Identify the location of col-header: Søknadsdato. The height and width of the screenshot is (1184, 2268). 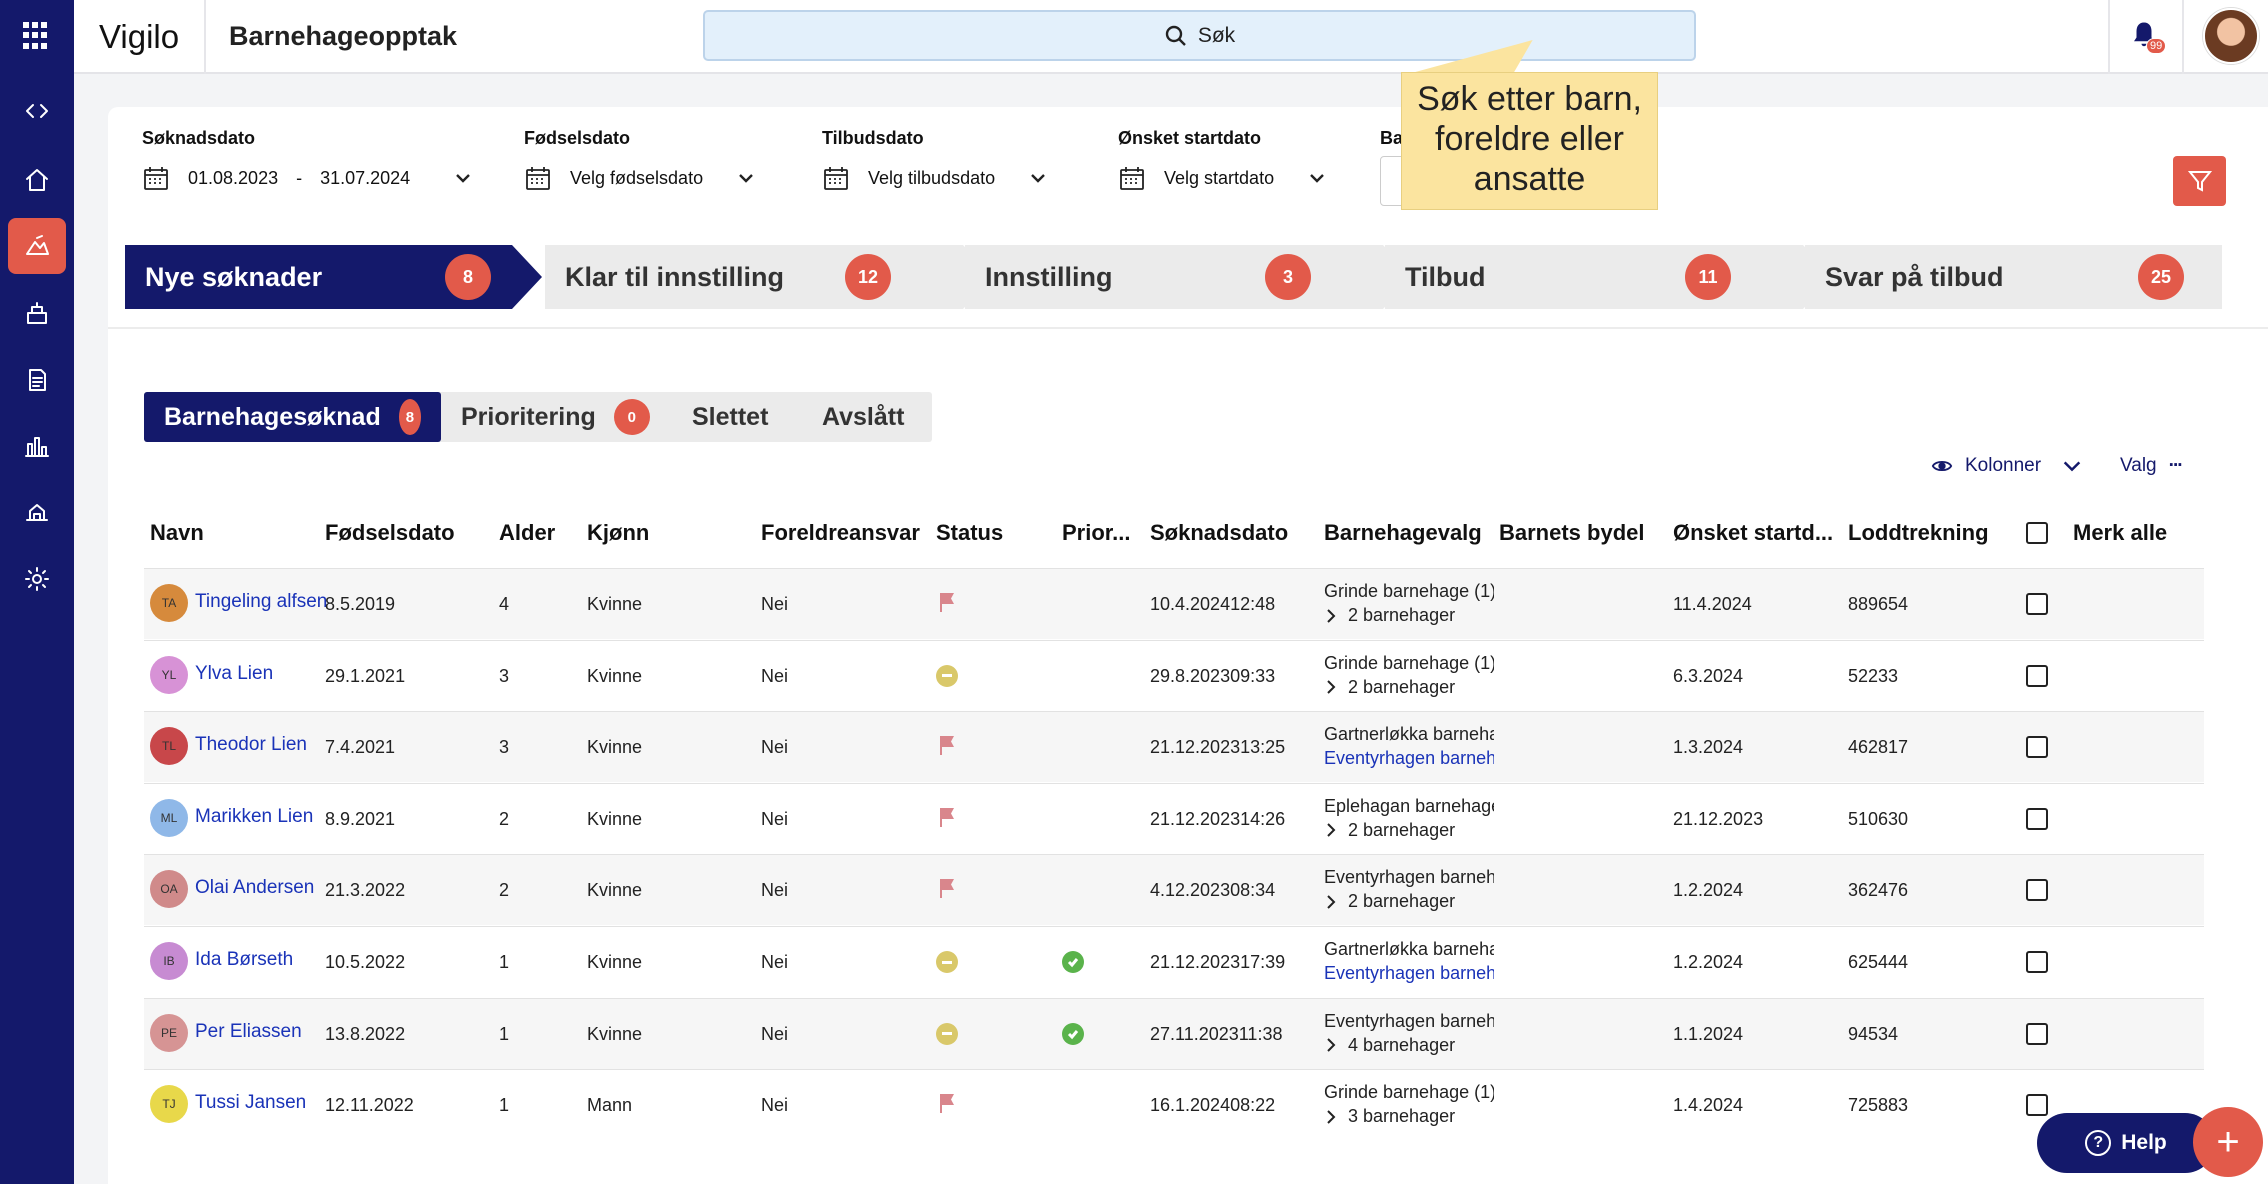
(1219, 533).